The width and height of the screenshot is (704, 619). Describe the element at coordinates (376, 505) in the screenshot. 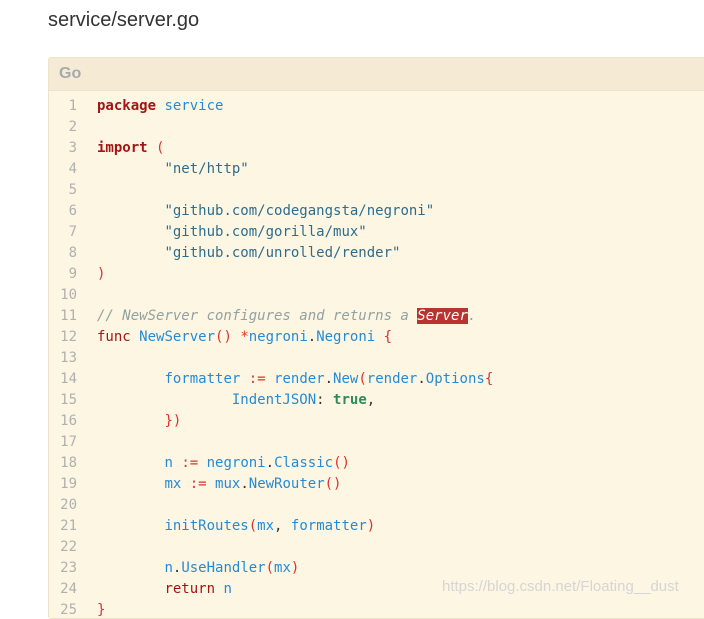

I see `code-line: 20` at that location.